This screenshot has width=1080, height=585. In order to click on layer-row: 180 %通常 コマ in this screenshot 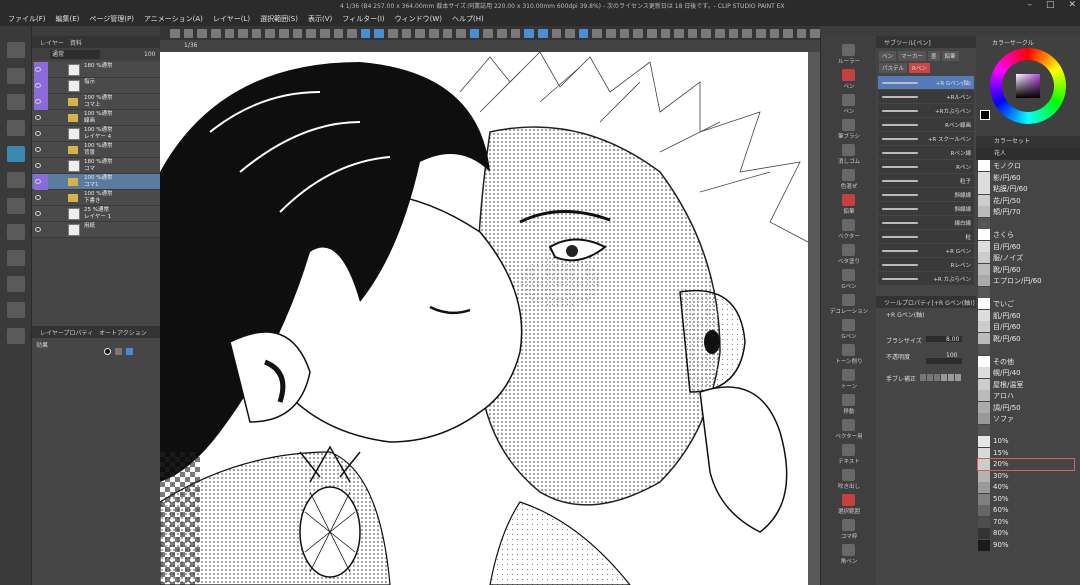, I will do `click(96, 166)`.